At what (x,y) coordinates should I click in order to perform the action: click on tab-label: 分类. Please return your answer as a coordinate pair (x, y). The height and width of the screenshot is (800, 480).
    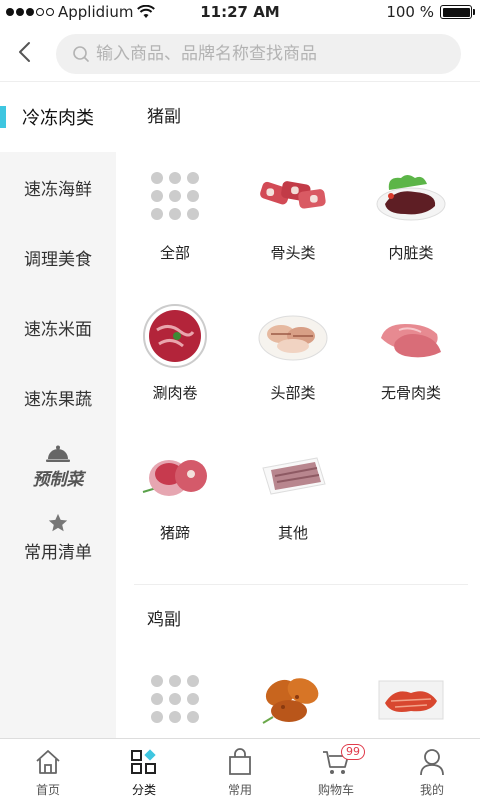
    Looking at the image, I should click on (143, 790).